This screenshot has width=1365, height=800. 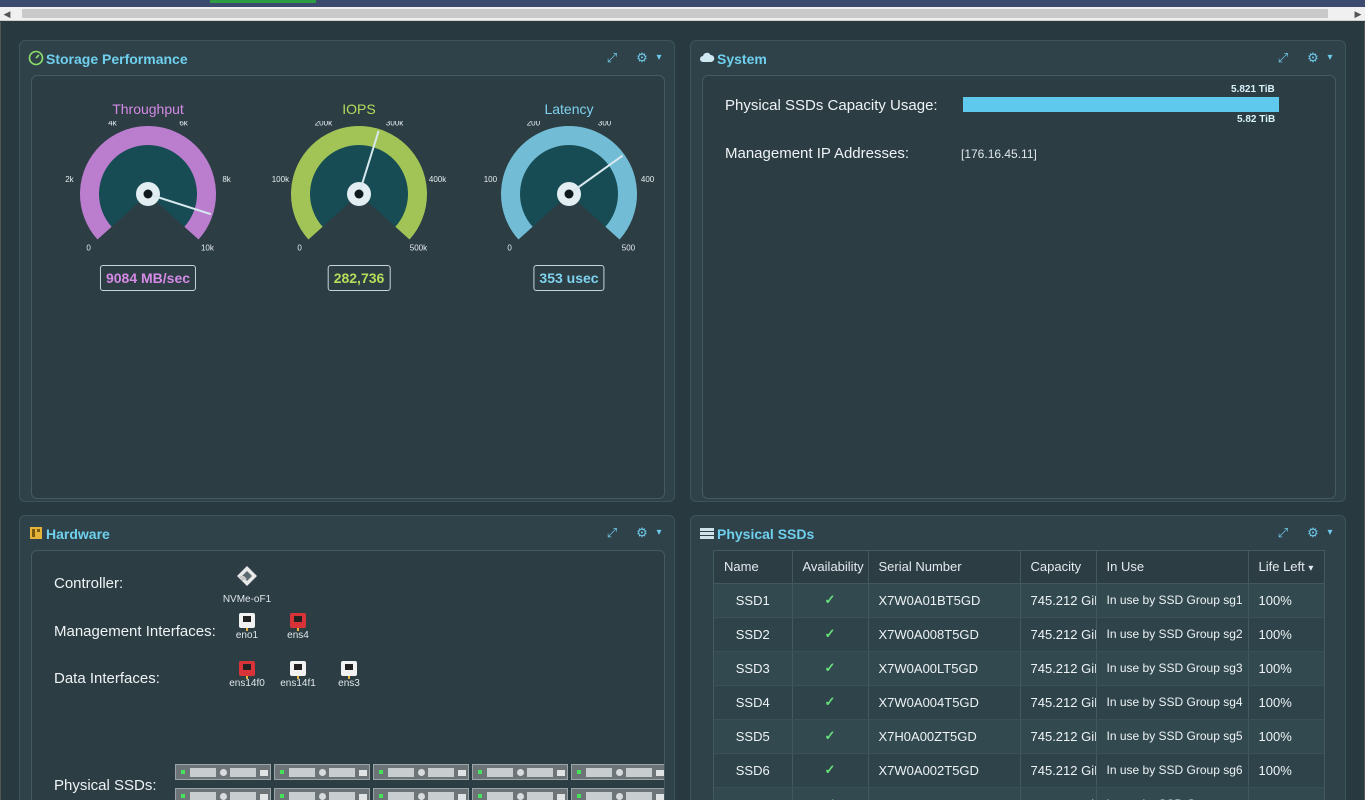 What do you see at coordinates (753, 736) in the screenshot?
I see `cell-name: SSD5` at bounding box center [753, 736].